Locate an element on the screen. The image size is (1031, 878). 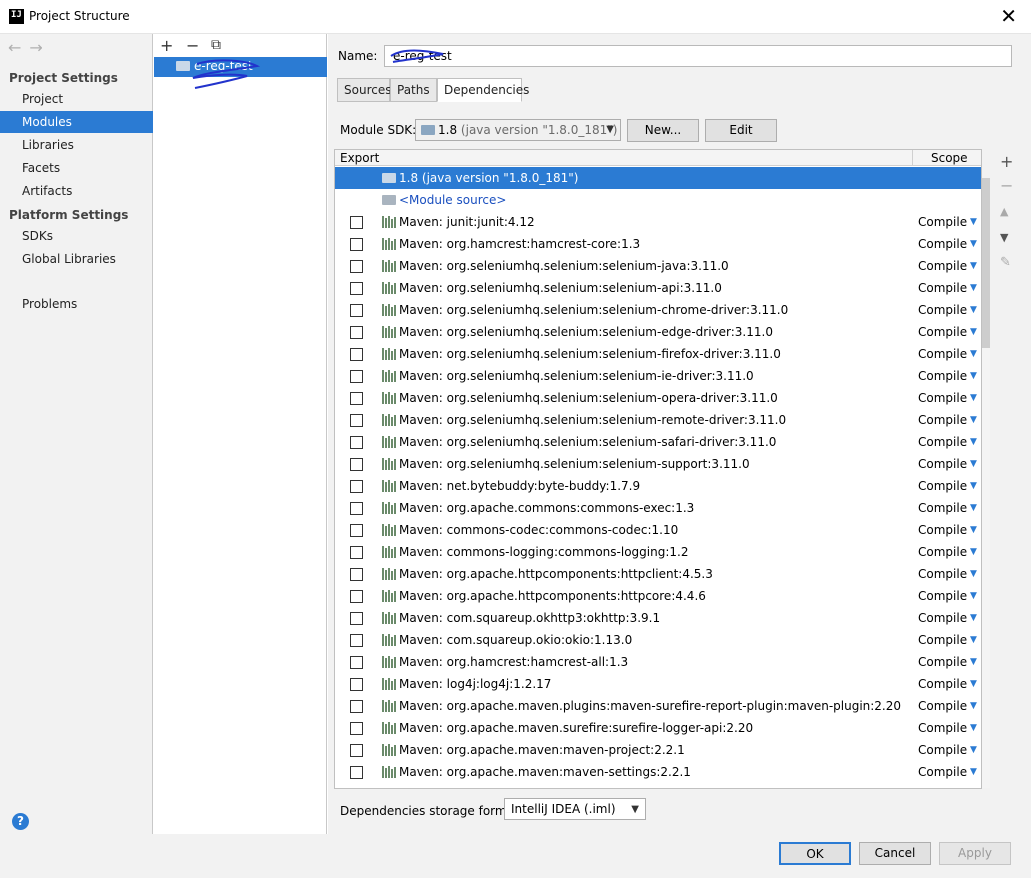
add-icon: + is located at coordinates (166, 45).